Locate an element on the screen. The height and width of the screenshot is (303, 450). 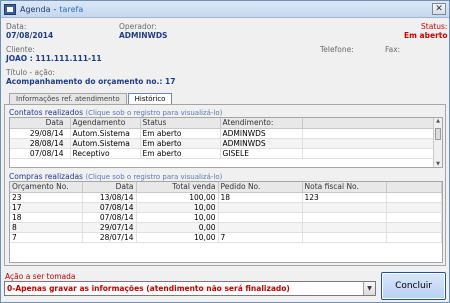
status-value: Em aberto is located at coordinates (426, 35).